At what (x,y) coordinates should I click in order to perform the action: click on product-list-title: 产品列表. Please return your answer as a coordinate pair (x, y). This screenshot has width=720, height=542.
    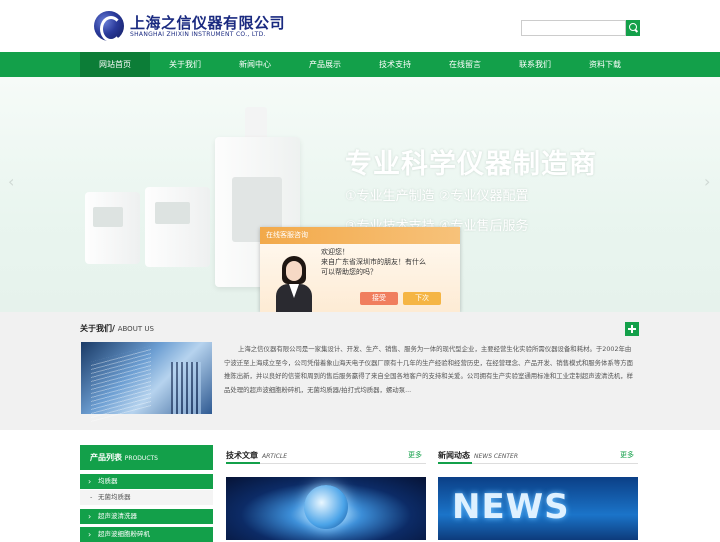
    Looking at the image, I should click on (106, 457).